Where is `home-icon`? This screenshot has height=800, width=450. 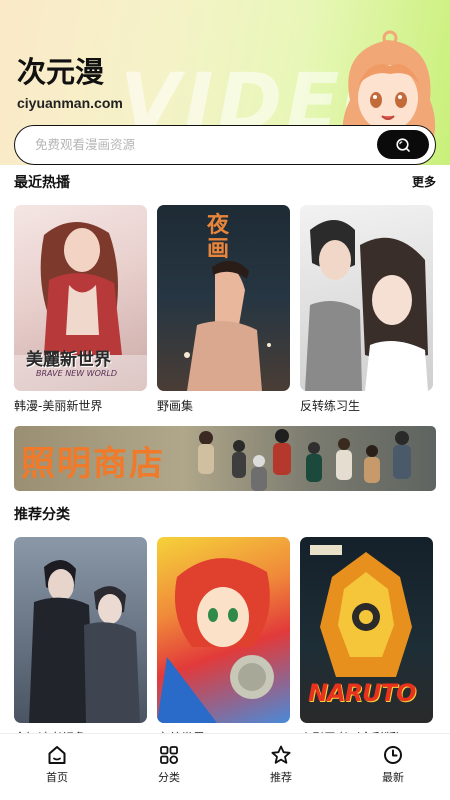 home-icon is located at coordinates (57, 755).